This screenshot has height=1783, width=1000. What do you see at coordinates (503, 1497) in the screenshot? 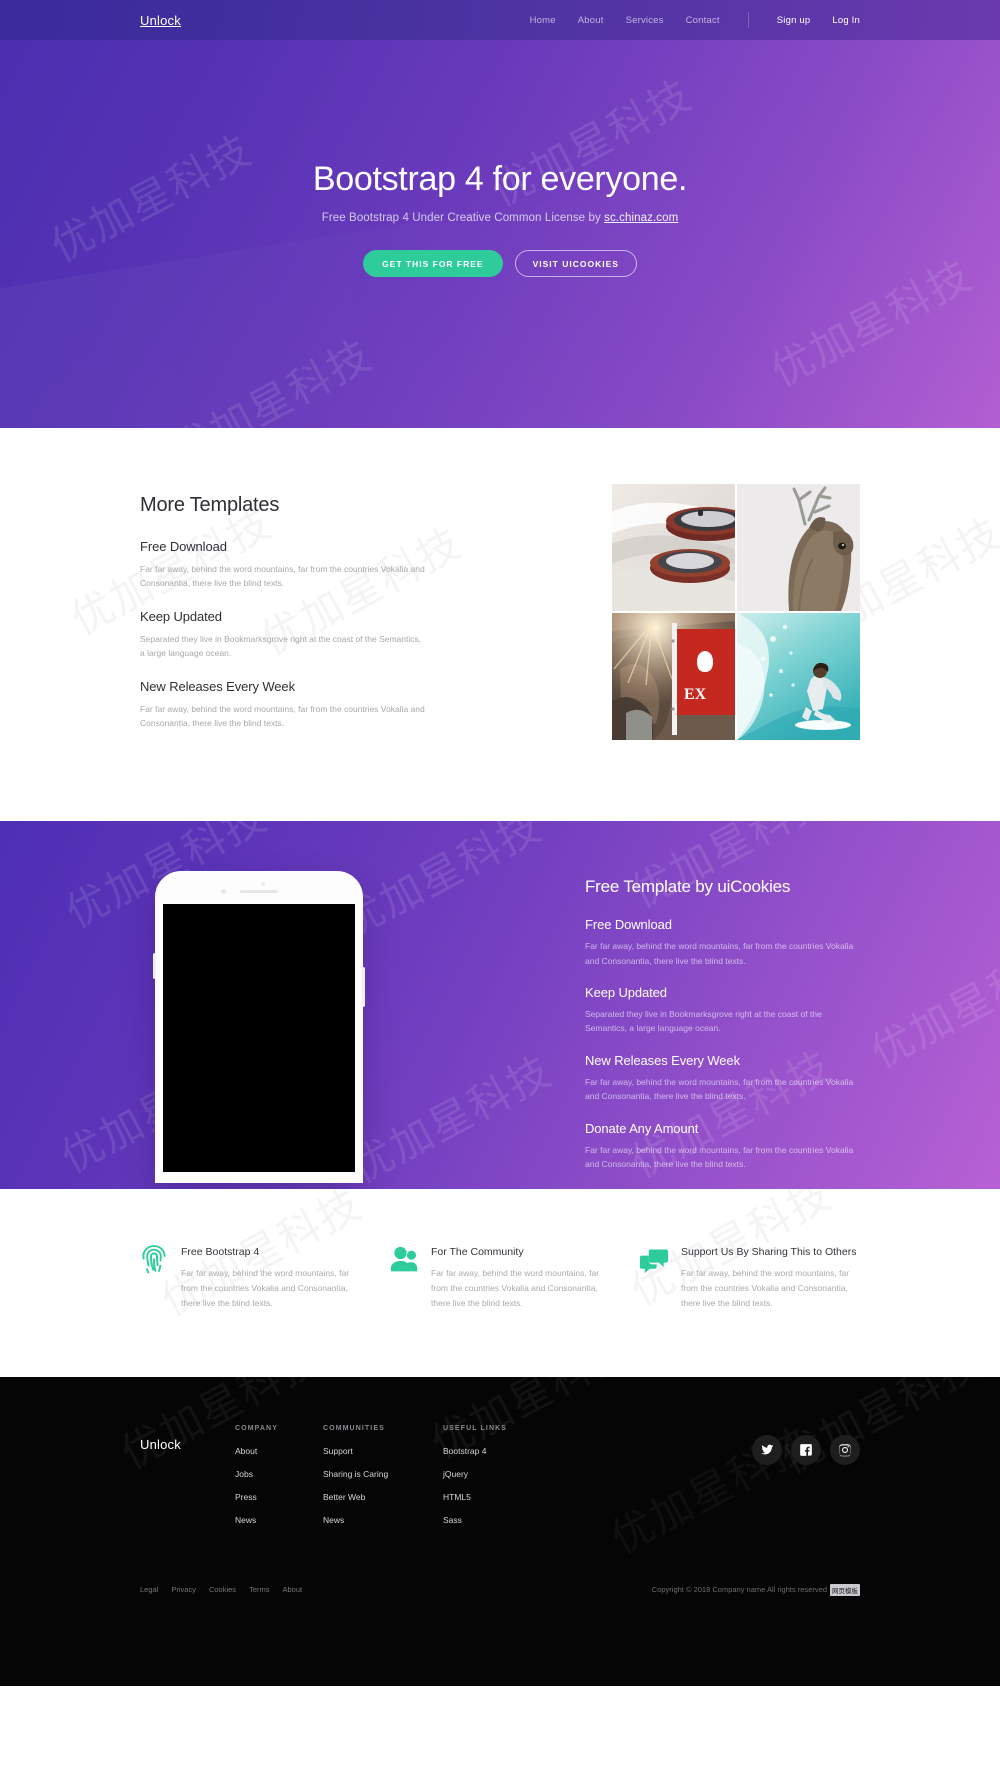
I see `footer-link-html5: HTML5` at bounding box center [503, 1497].